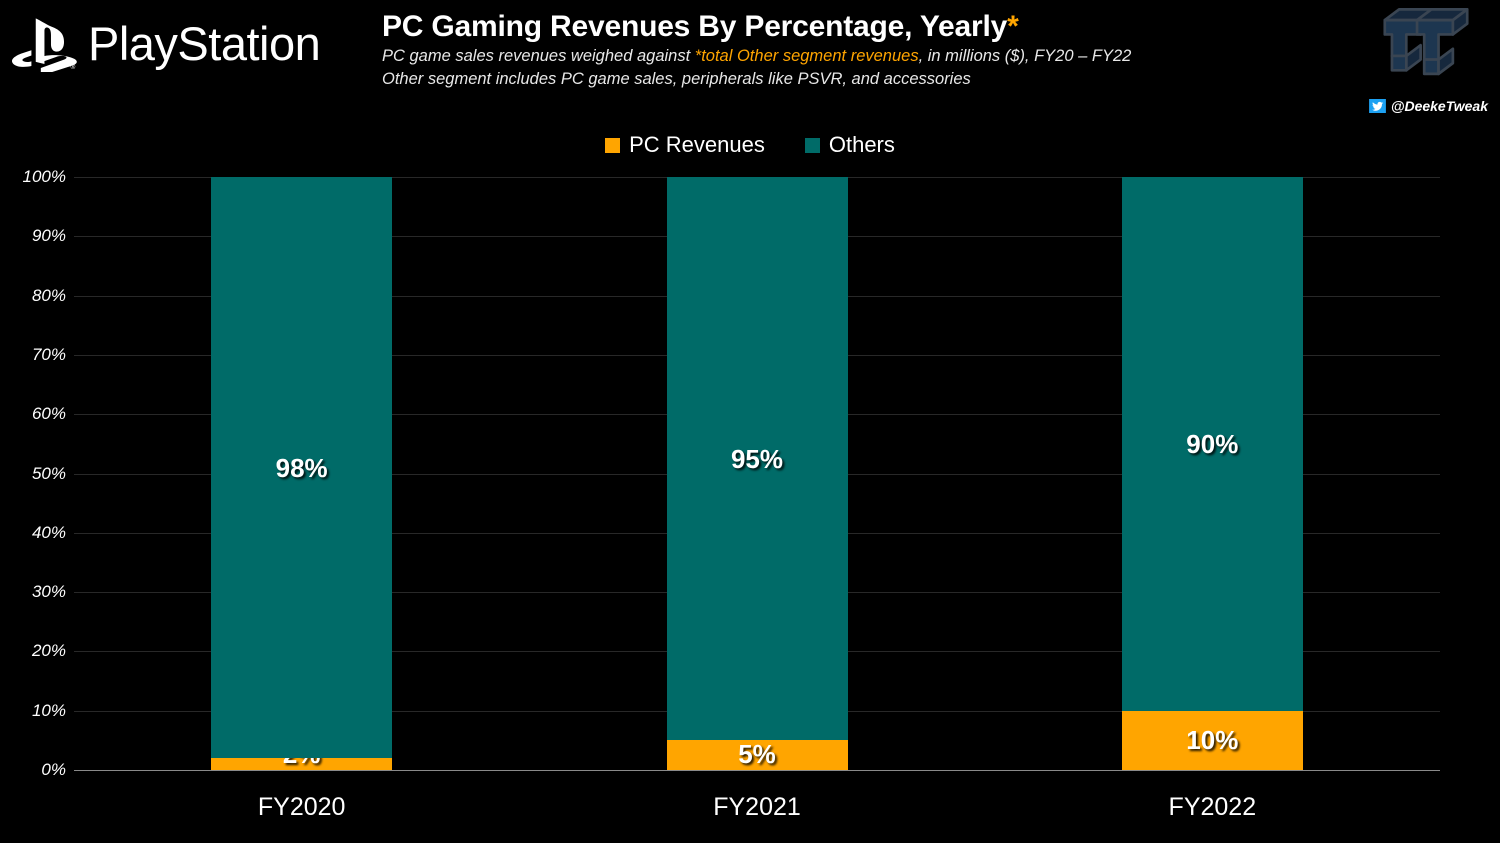 The height and width of the screenshot is (843, 1500). I want to click on y-axis-tick: 50%, so click(48, 473).